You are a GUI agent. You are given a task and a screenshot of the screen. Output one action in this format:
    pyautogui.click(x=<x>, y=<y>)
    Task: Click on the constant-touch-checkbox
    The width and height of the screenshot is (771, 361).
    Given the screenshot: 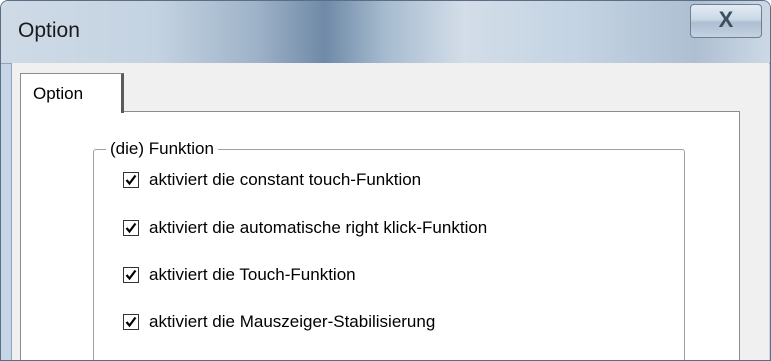 What is the action you would take?
    pyautogui.click(x=131, y=180)
    